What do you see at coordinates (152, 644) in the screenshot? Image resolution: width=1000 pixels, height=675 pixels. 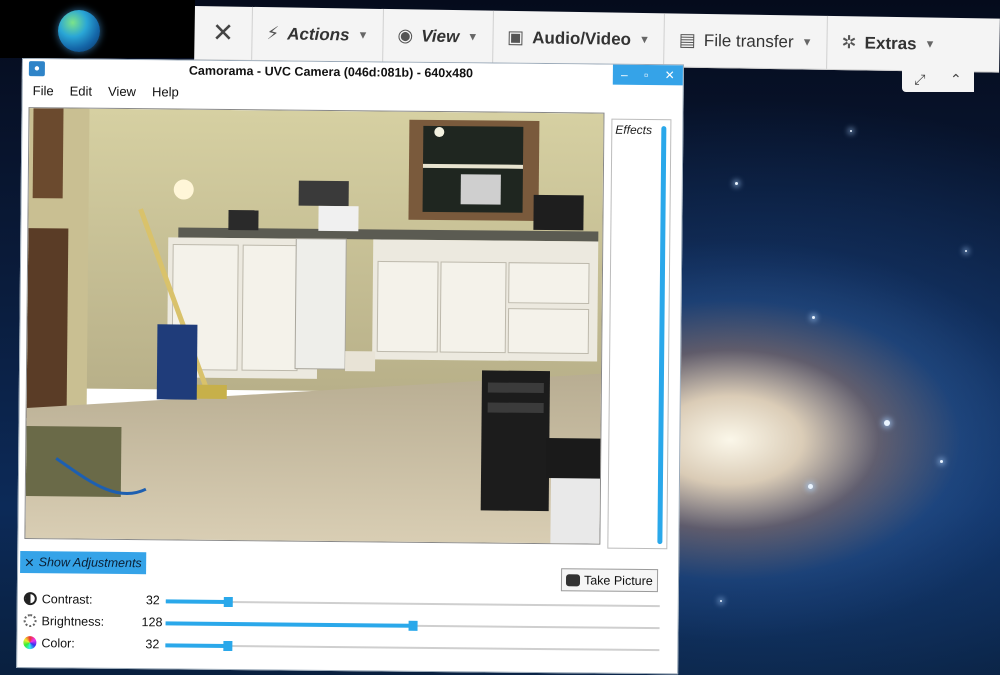 I see `color-value: 32` at bounding box center [152, 644].